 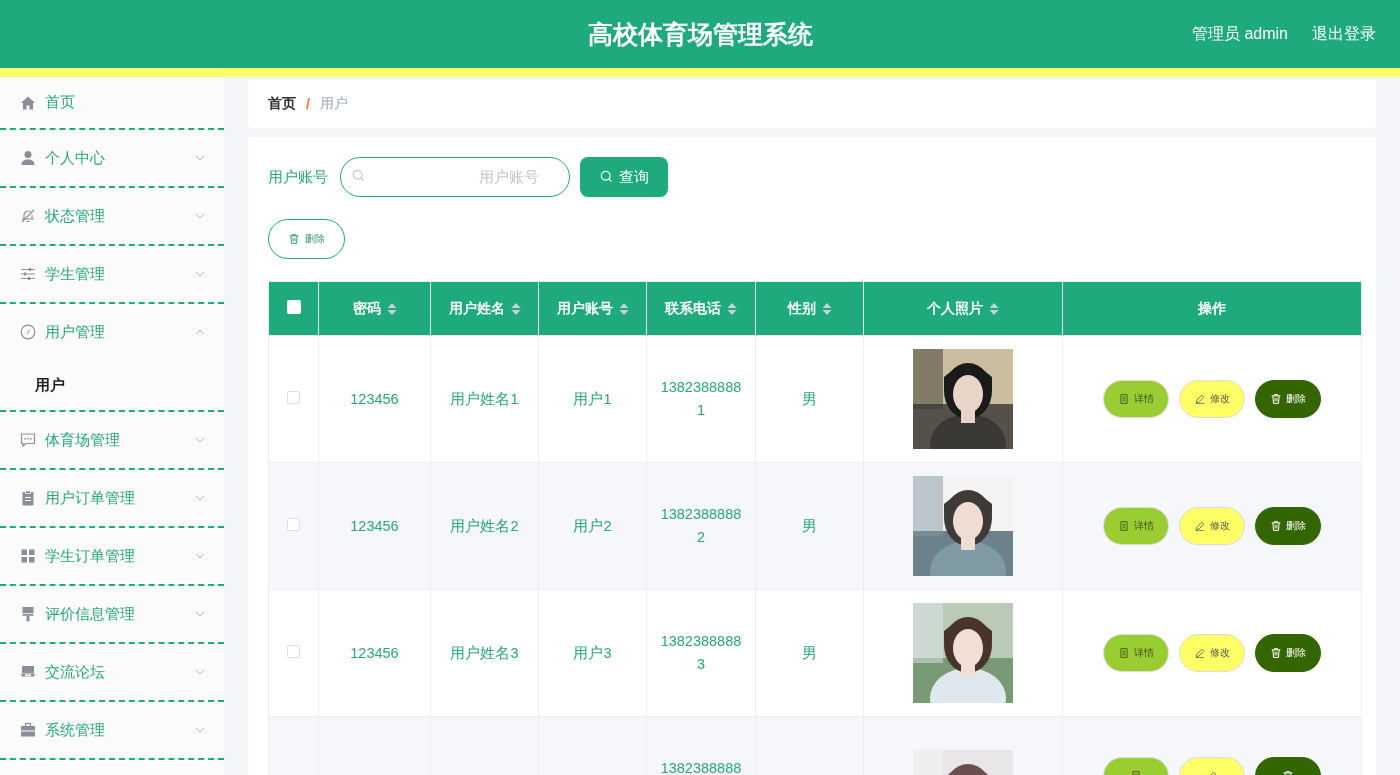 I want to click on table-cell: 用户2, so click(x=592, y=525).